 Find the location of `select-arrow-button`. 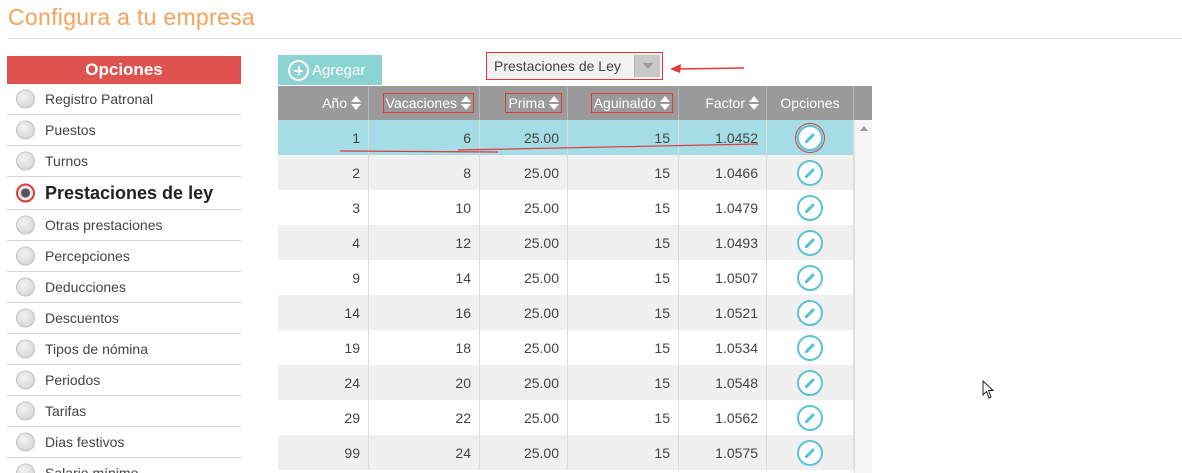

select-arrow-button is located at coordinates (647, 66).